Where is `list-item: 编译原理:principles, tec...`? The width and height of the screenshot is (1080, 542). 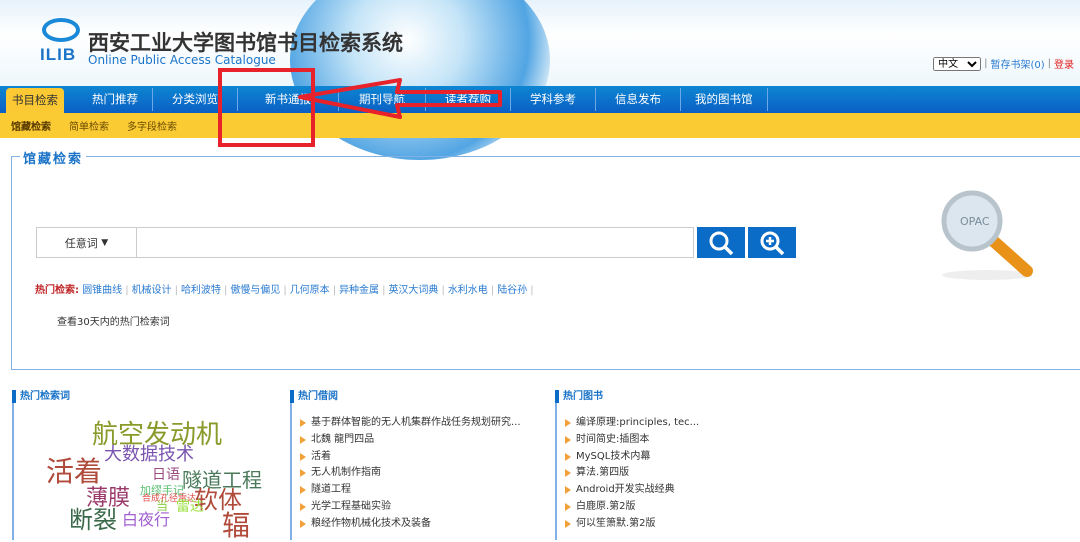
list-item: 编译原理:principles, tec... is located at coordinates (687, 423).